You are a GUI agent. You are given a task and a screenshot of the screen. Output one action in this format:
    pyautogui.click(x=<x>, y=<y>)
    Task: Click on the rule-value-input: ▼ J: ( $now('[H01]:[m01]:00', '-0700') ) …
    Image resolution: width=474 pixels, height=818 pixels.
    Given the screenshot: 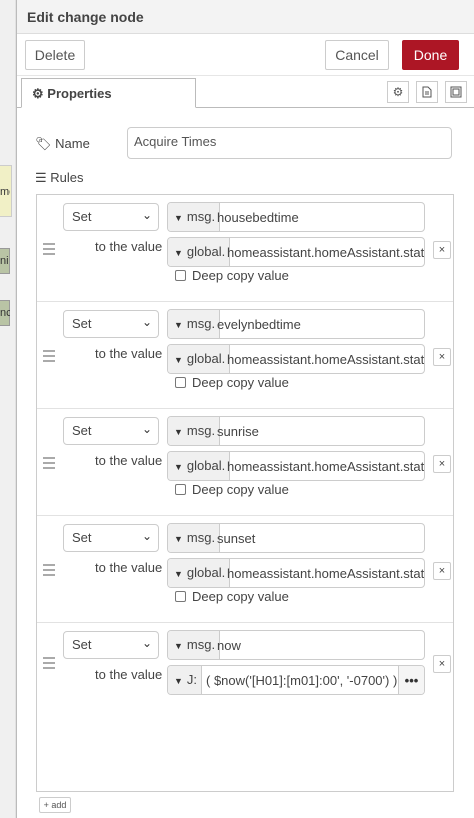 What is the action you would take?
    pyautogui.click(x=296, y=680)
    